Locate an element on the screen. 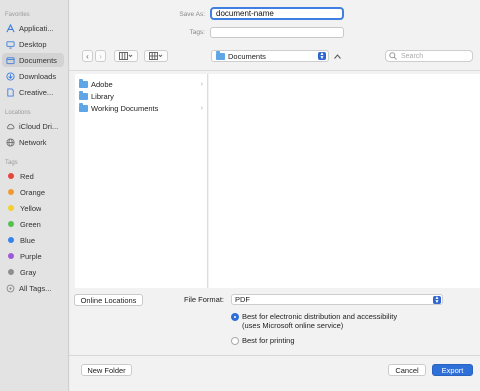 The width and height of the screenshot is (480, 391). online-locations-label: Online Locations is located at coordinates (108, 300).